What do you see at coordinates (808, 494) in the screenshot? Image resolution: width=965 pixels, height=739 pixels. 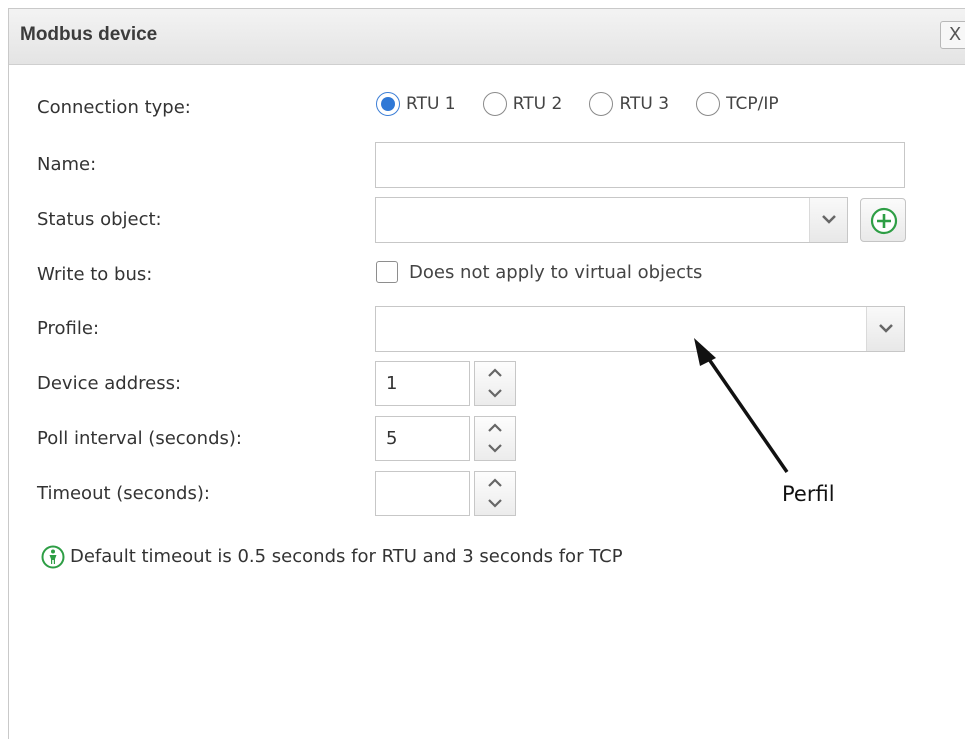 I see `annotation-label: Perfil` at bounding box center [808, 494].